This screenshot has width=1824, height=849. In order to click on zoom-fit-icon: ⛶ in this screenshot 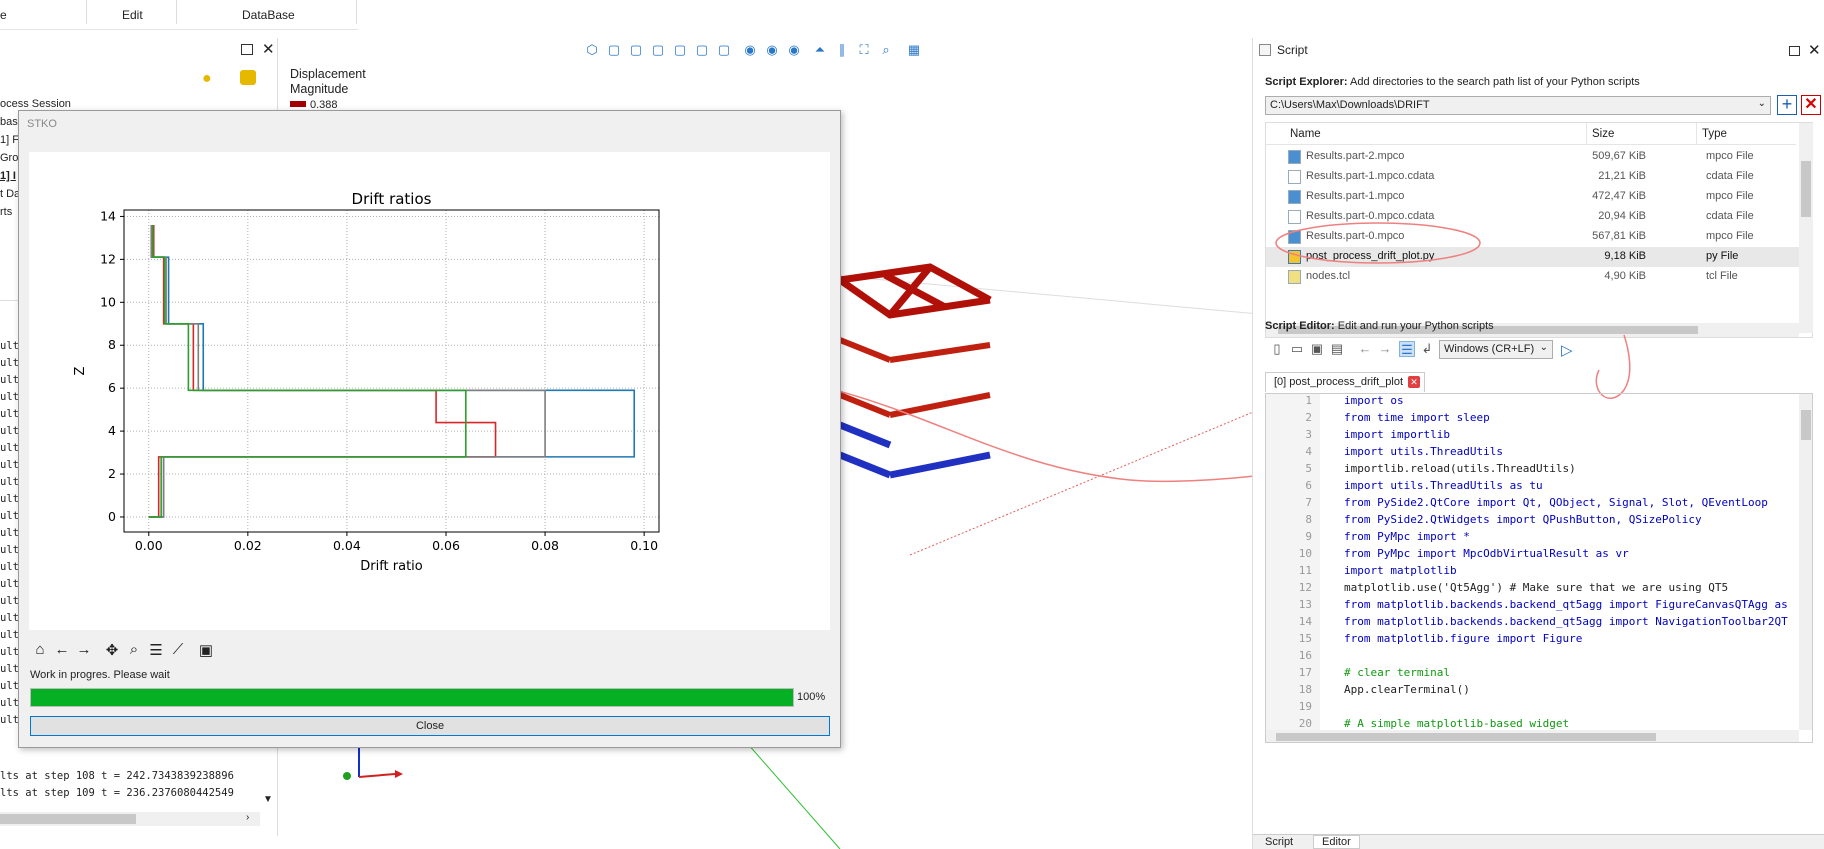, I will do `click(864, 50)`.